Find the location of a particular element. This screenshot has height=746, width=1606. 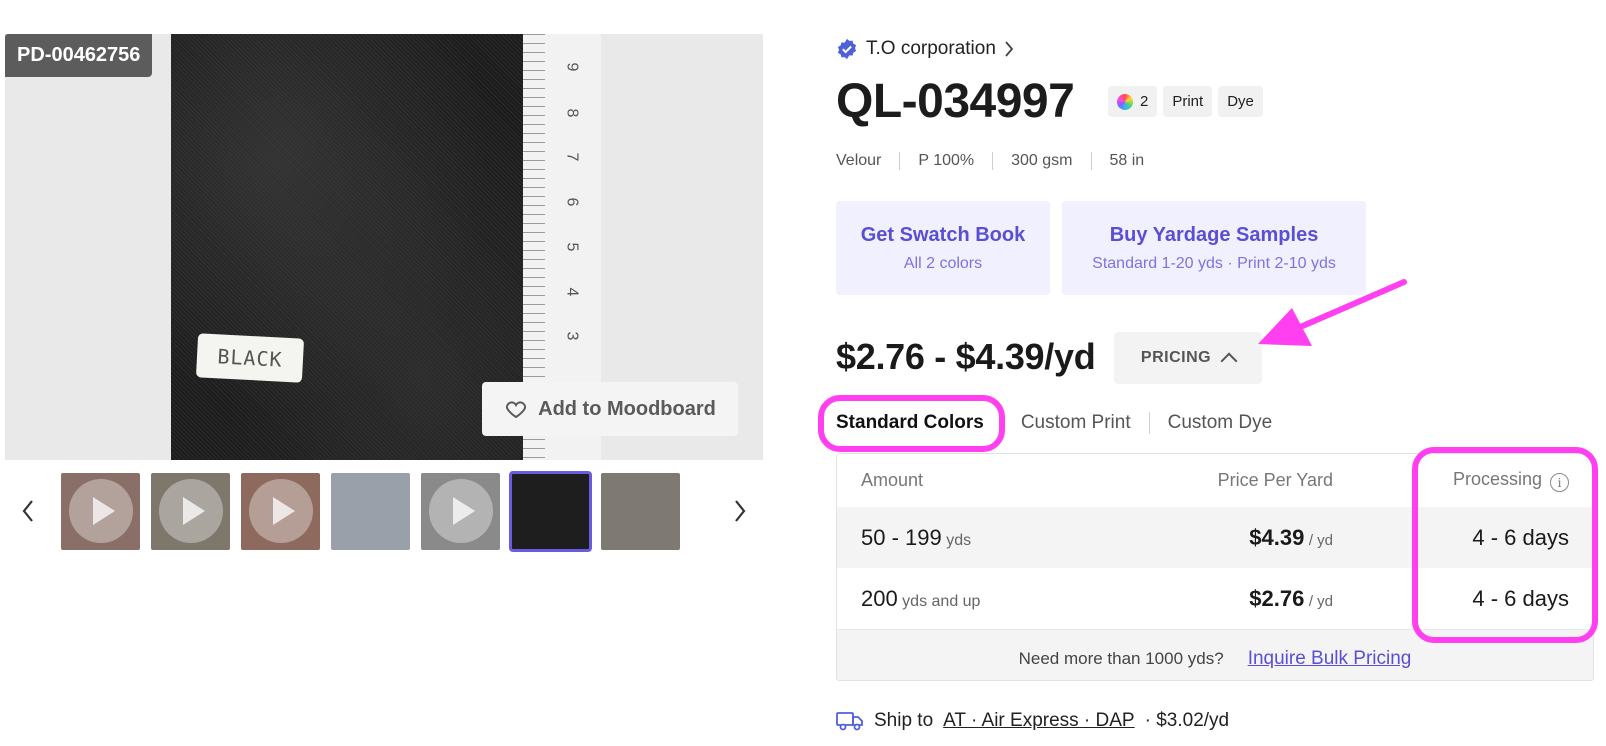

ruler-number: 5 is located at coordinates (572, 247).